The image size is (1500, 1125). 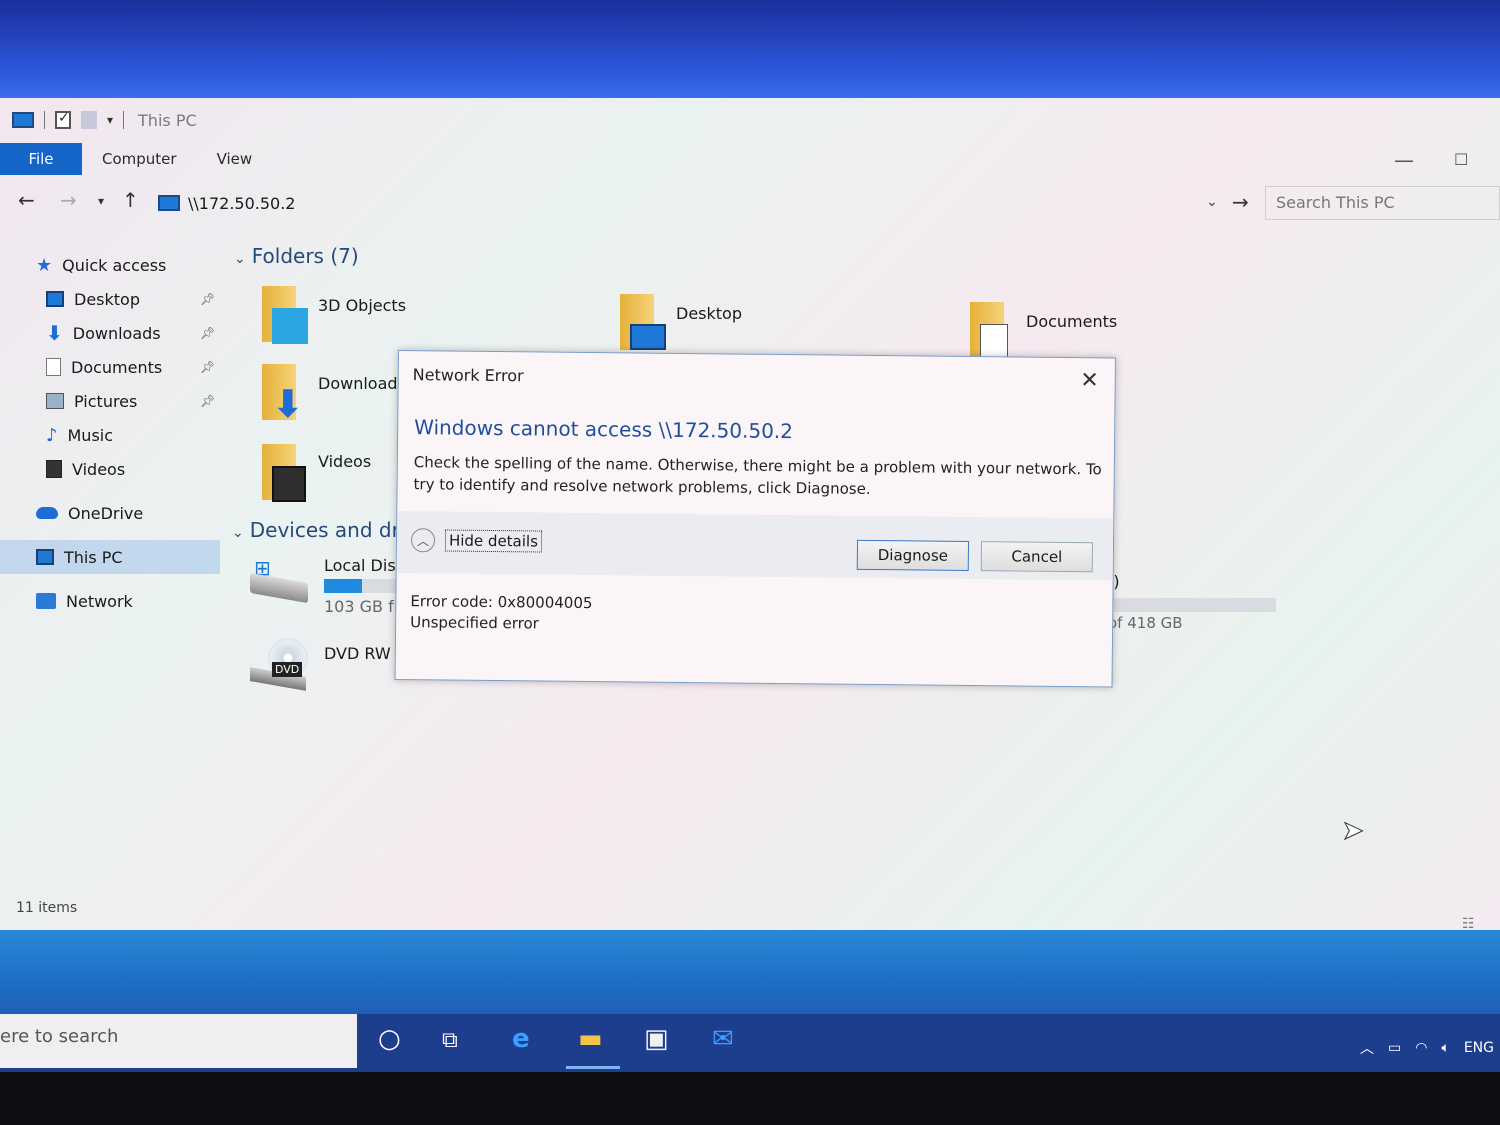 I want to click on volume-icon: 🔈︎, so click(x=1445, y=1048).